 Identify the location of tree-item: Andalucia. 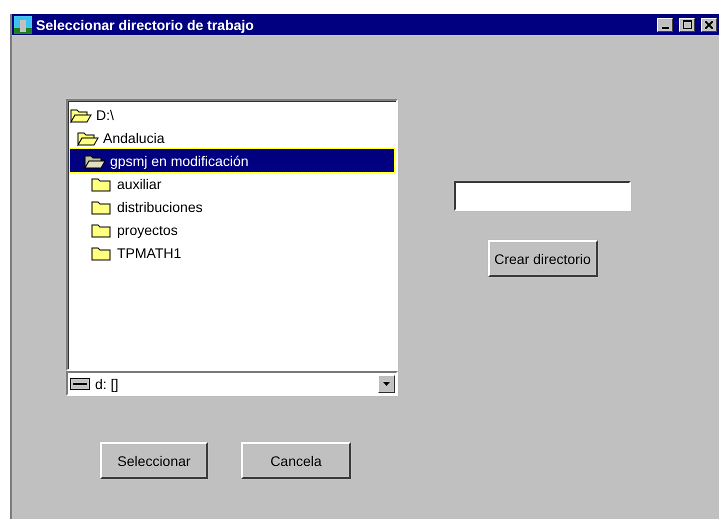
(232, 137).